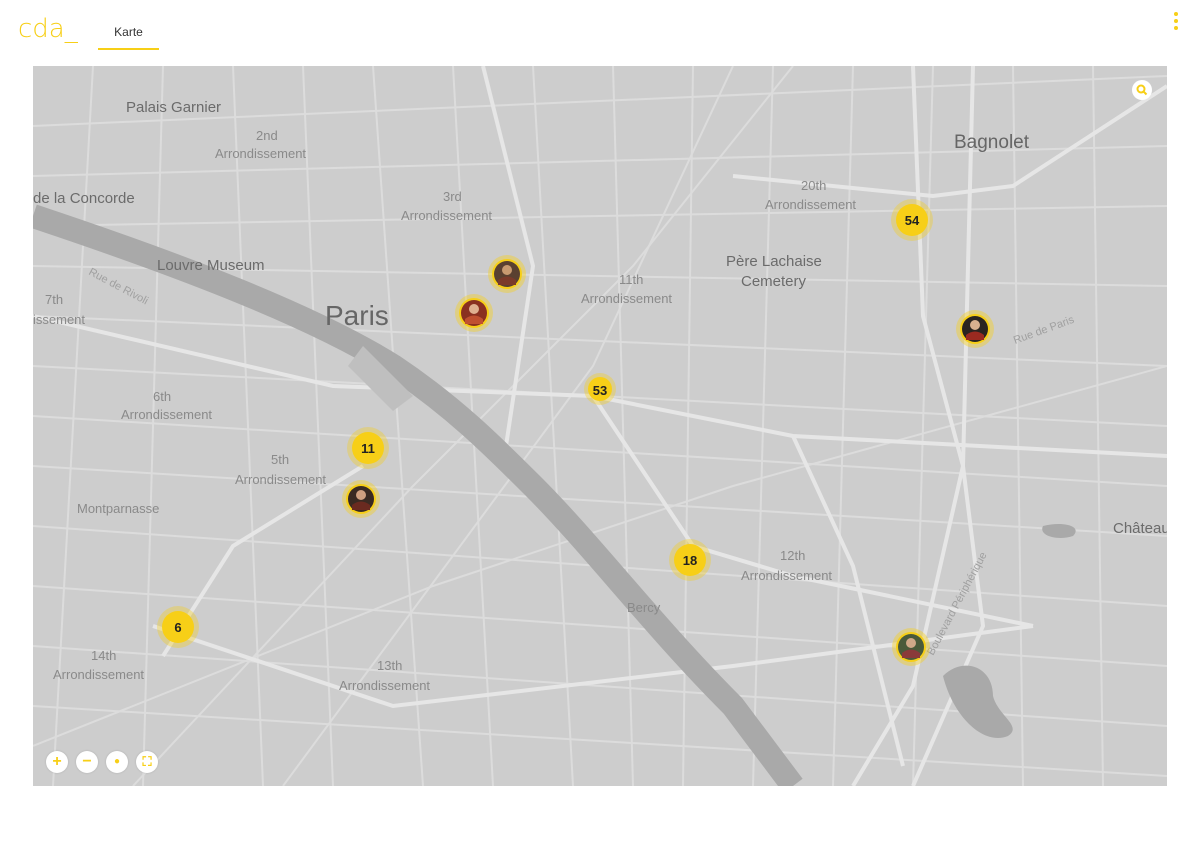  What do you see at coordinates (117, 762) in the screenshot?
I see `locate-button: ●` at bounding box center [117, 762].